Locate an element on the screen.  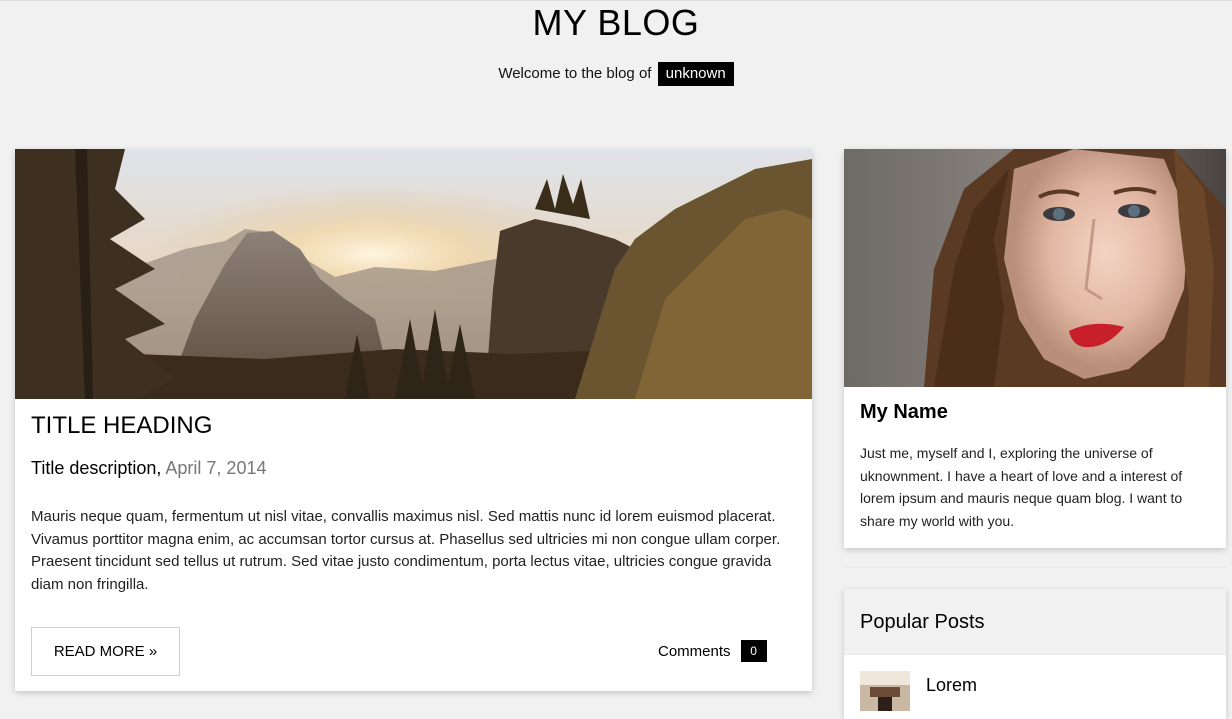
comments-label: Comments is located at coordinates (694, 651).